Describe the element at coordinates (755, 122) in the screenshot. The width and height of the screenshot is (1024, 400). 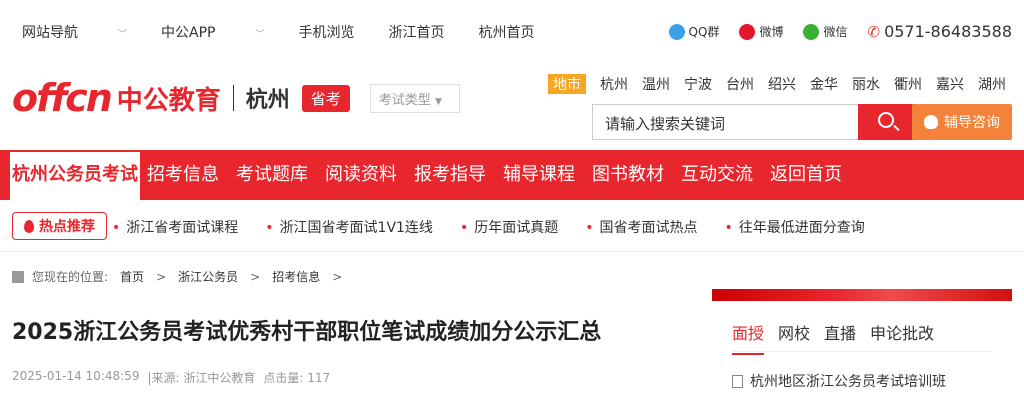
I see `search-input: 请输入搜索关键词` at that location.